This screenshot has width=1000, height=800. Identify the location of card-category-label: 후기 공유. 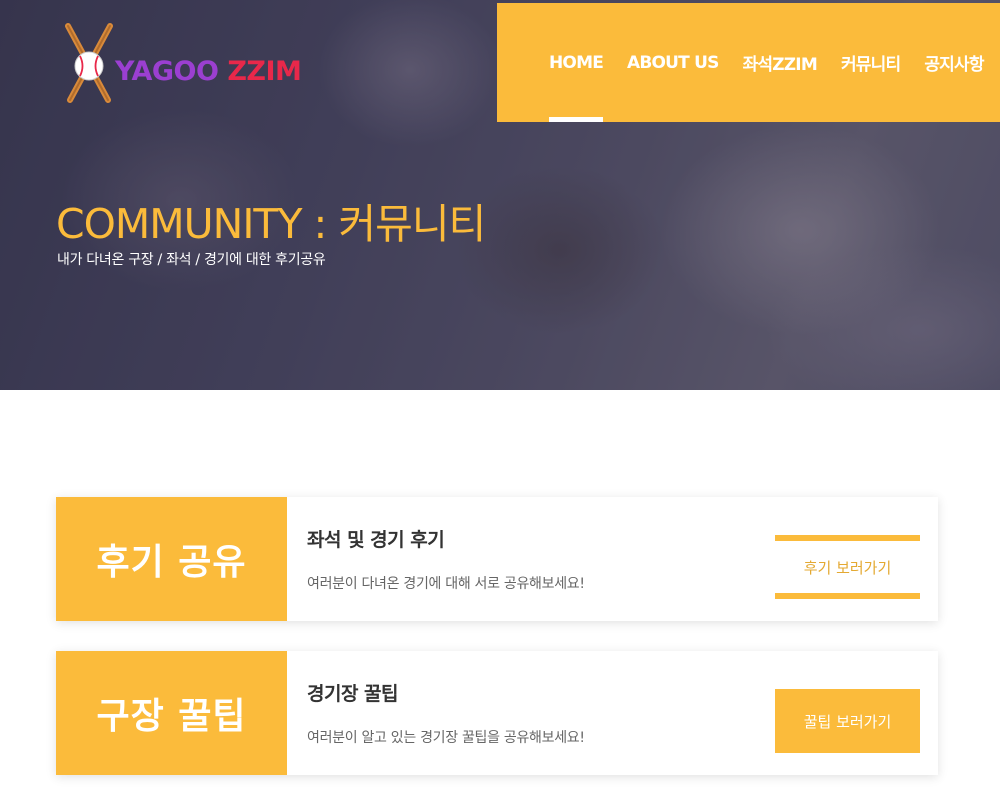
(171, 559).